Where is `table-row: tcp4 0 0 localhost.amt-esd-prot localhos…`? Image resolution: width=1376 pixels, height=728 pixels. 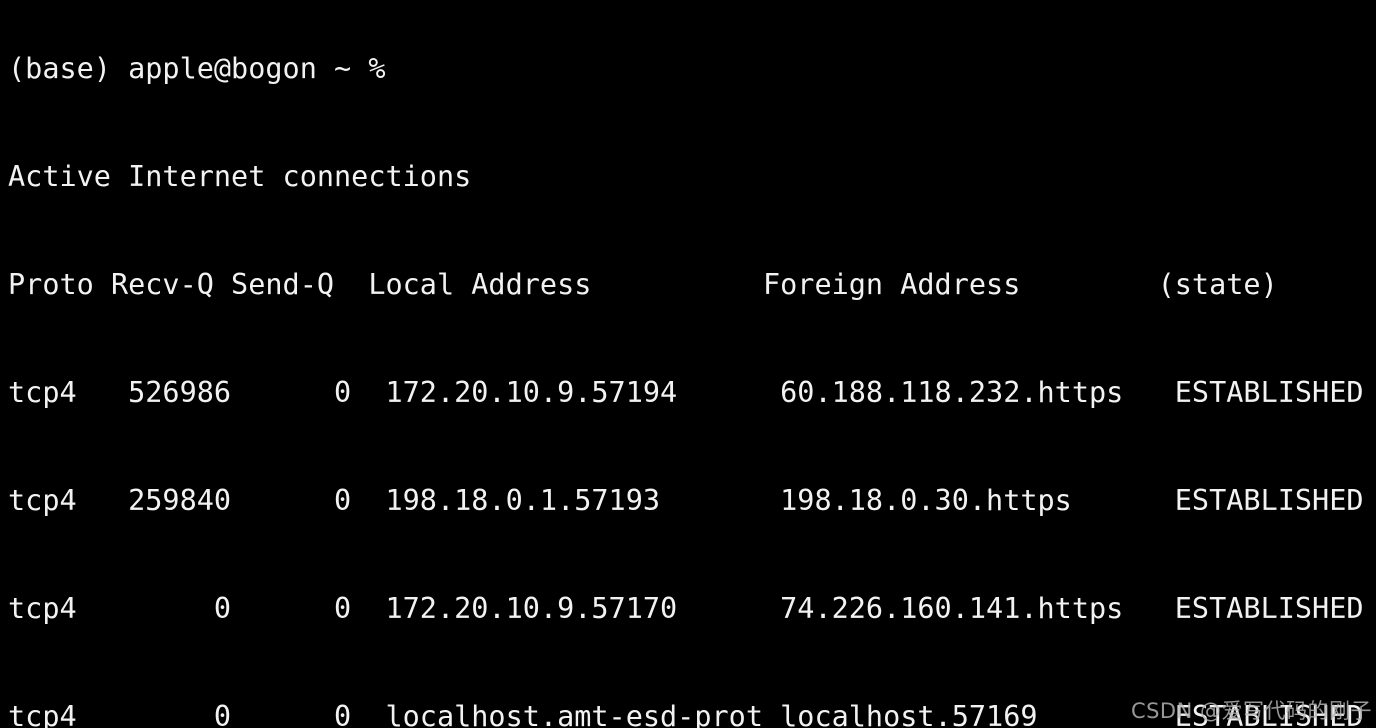 table-row: tcp4 0 0 localhost.amt-esd-prot localhos… is located at coordinates (686, 714).